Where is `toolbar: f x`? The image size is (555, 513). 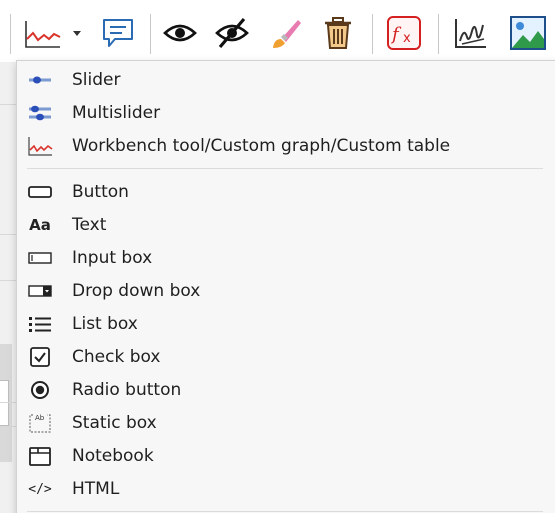 toolbar: f x is located at coordinates (277, 31).